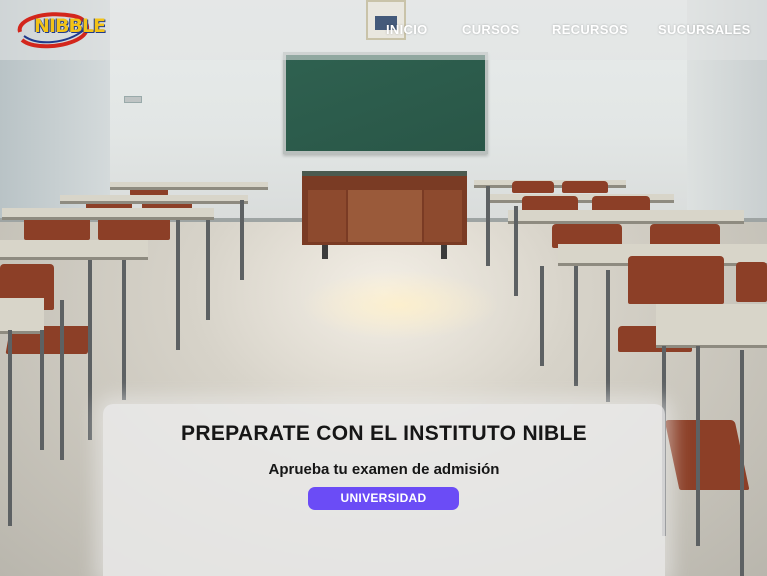  What do you see at coordinates (490, 29) in the screenshot?
I see `nav-link-cursos: CURSOS` at bounding box center [490, 29].